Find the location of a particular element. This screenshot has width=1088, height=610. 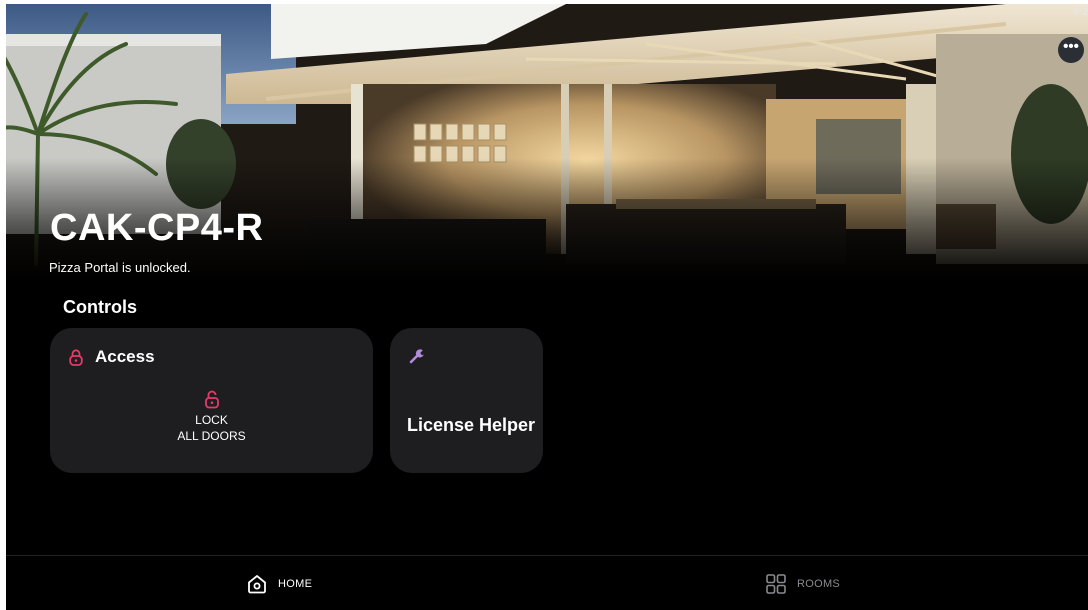

lock-action-line1: LOCK is located at coordinates (211, 420).